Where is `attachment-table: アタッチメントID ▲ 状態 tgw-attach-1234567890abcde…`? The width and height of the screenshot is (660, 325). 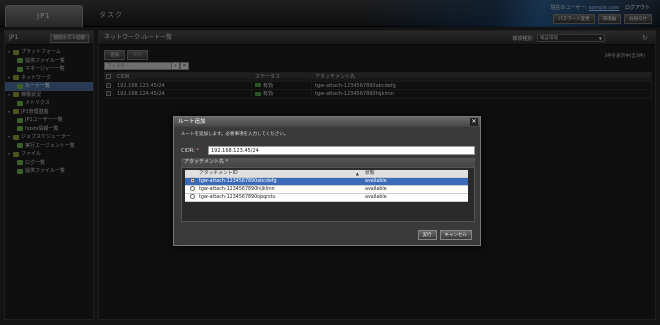
attachment-table: アタッチメントID ▲ 状態 tgw-attach-1234567890abcde… is located at coordinates (328, 194).